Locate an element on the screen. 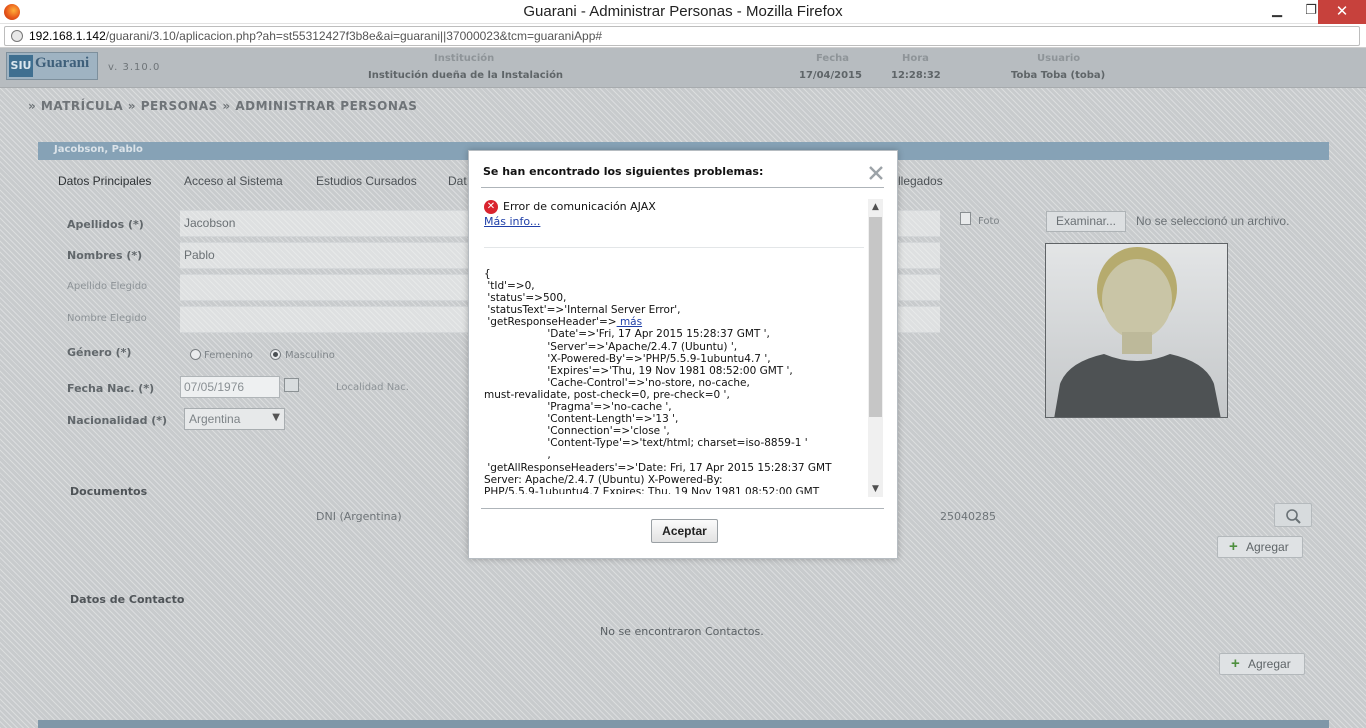  documento-numero: 25040285 is located at coordinates (968, 516).